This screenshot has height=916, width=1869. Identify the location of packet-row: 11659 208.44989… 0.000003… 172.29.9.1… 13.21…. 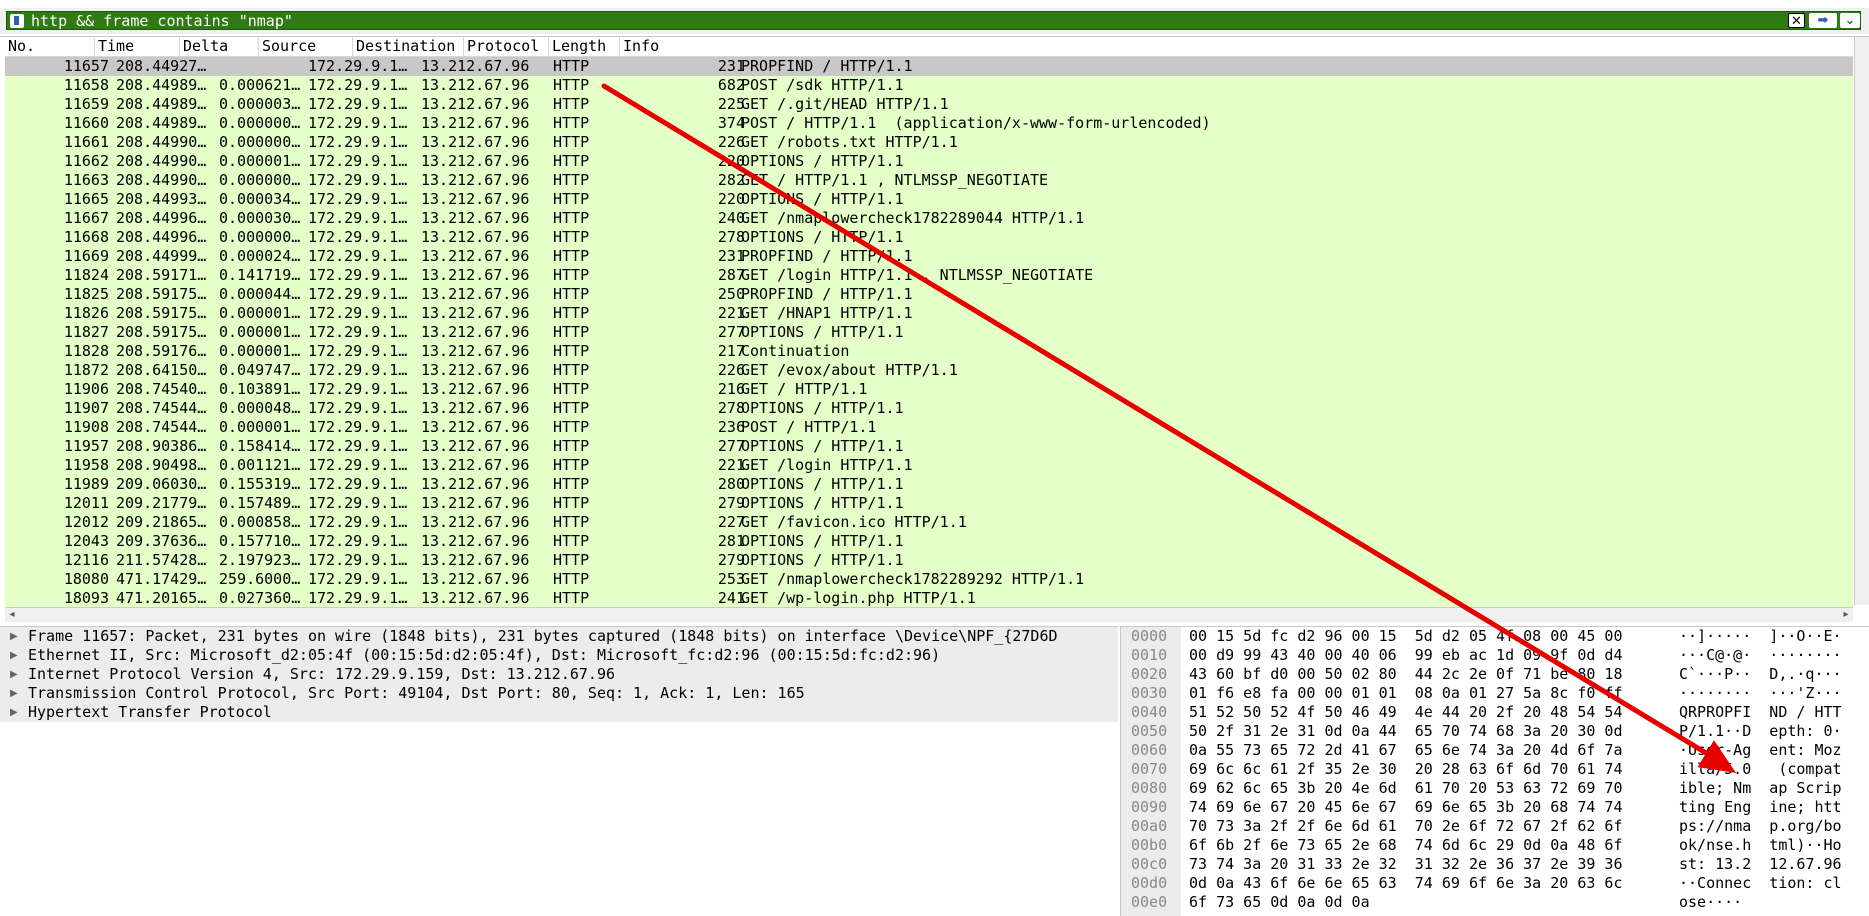
(929, 104).